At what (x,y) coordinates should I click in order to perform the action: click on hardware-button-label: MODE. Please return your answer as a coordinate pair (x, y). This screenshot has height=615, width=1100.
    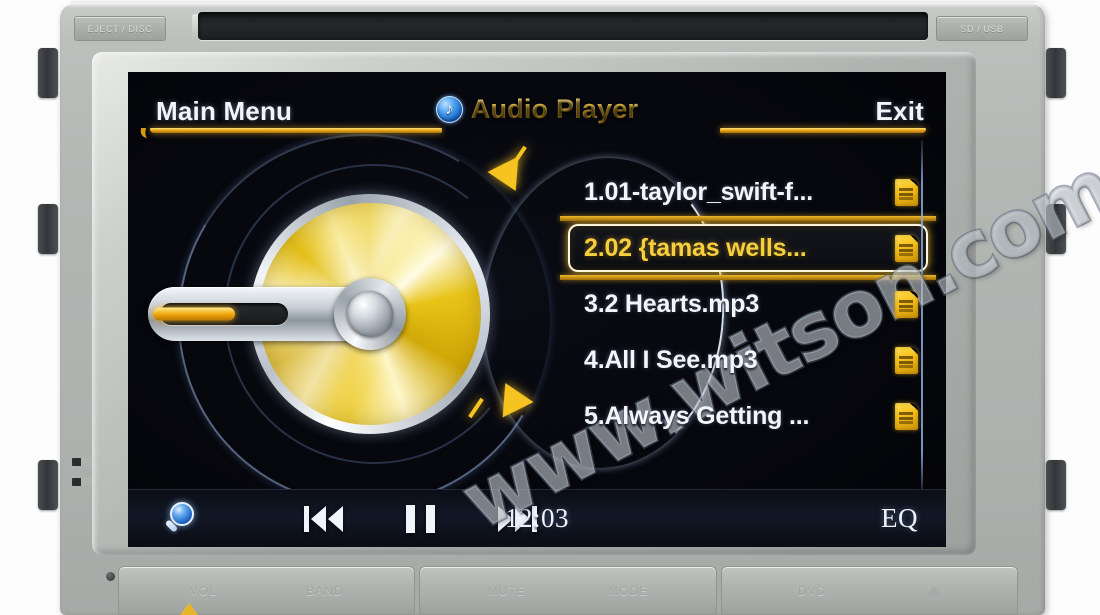
    Looking at the image, I should click on (628, 590).